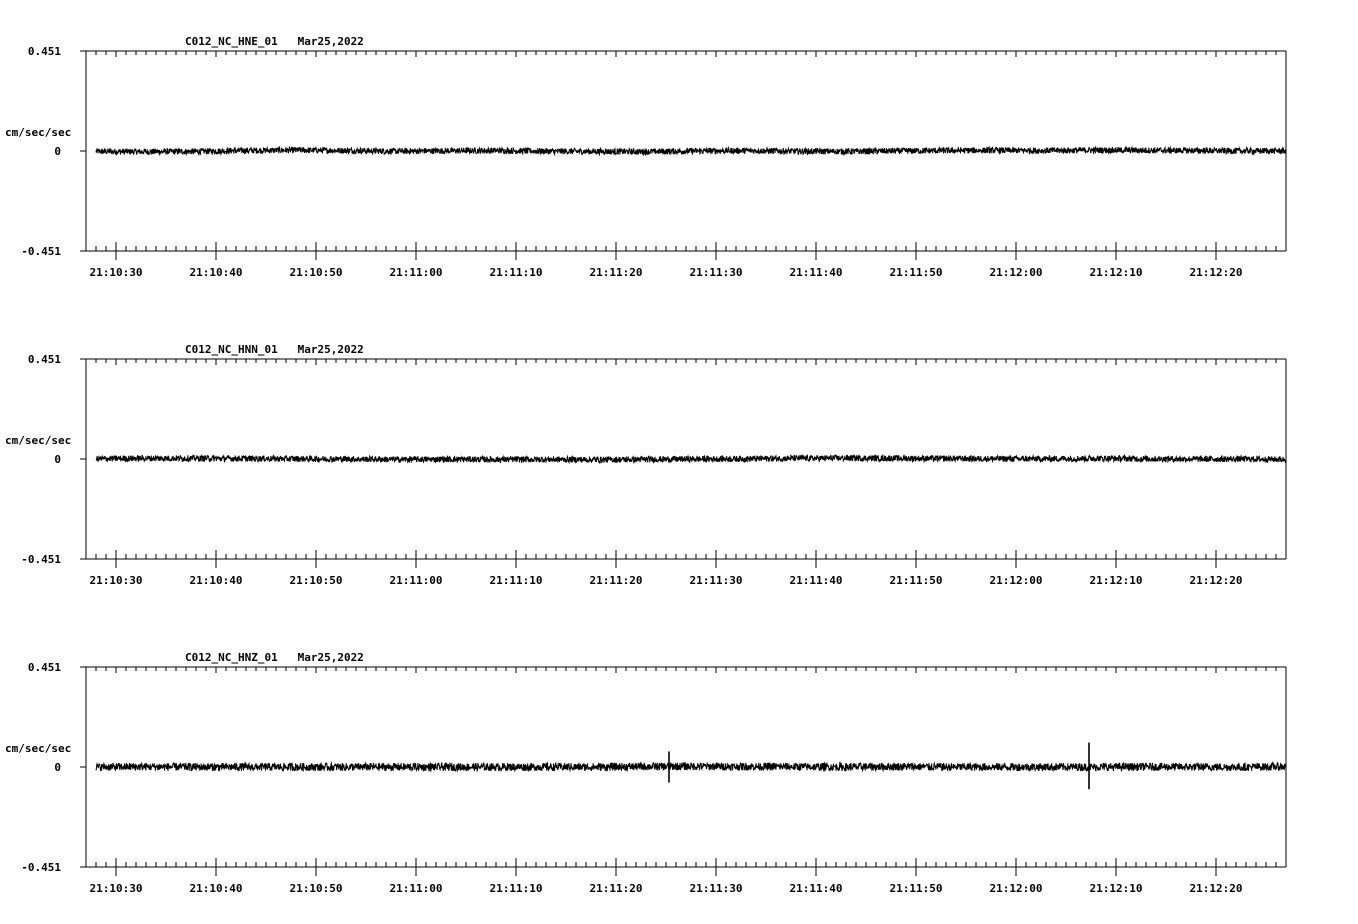  Describe the element at coordinates (274, 349) in the screenshot. I see `panel-title: C012_NC_HNN_01 Mar25,2022` at that location.